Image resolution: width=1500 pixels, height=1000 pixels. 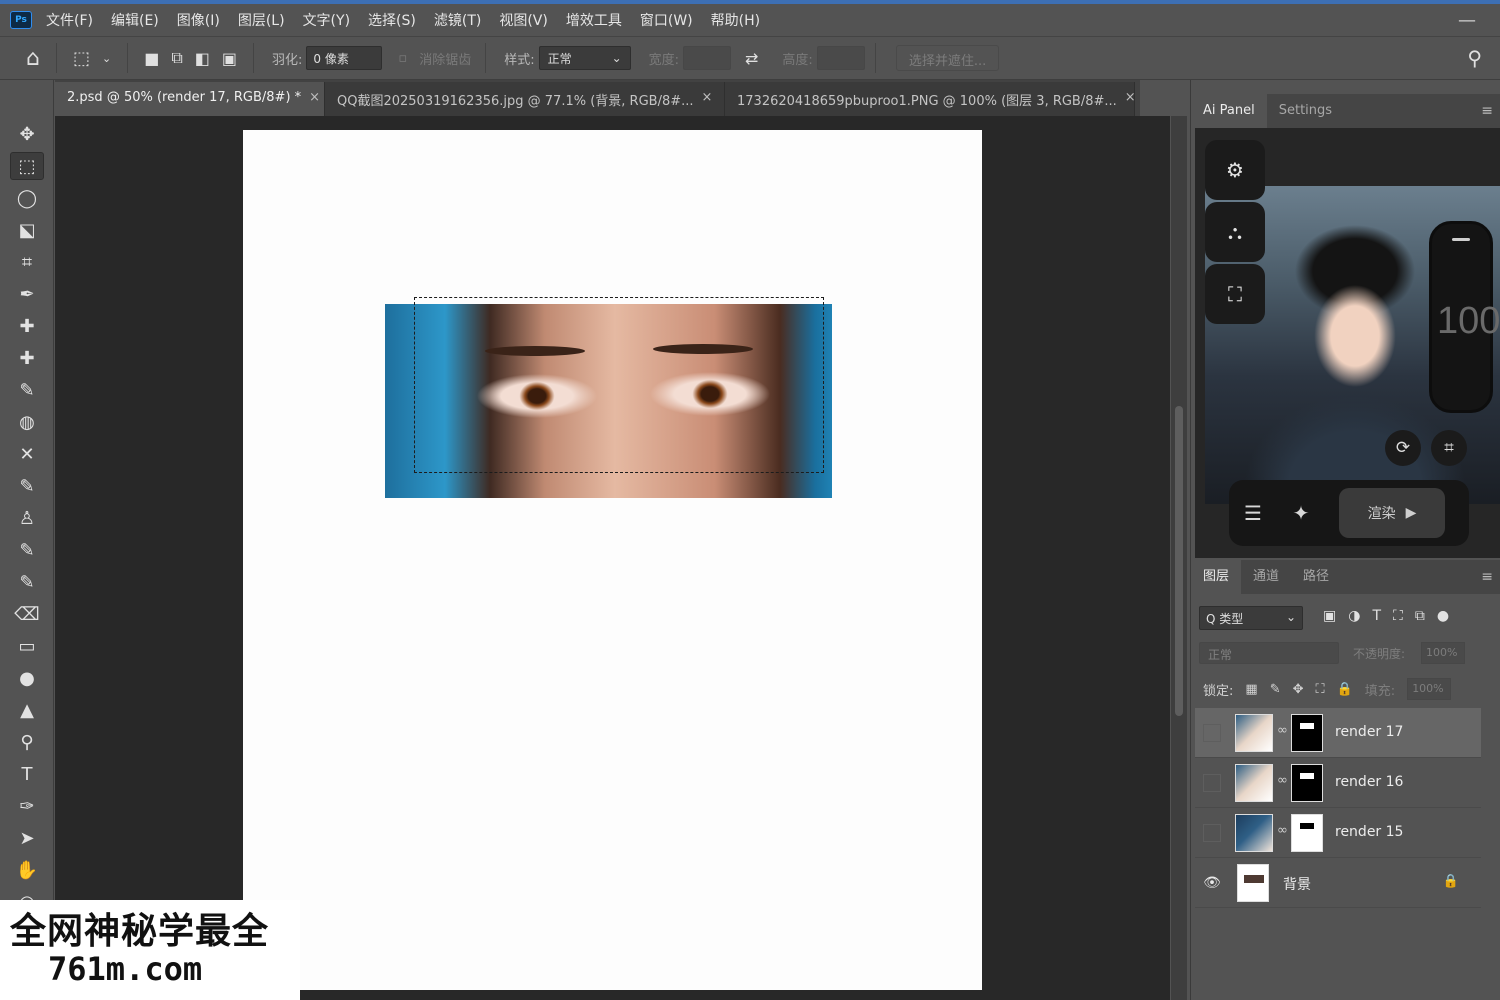 What do you see at coordinates (1464, 317) in the screenshot?
I see `strength-slider: 100` at bounding box center [1464, 317].